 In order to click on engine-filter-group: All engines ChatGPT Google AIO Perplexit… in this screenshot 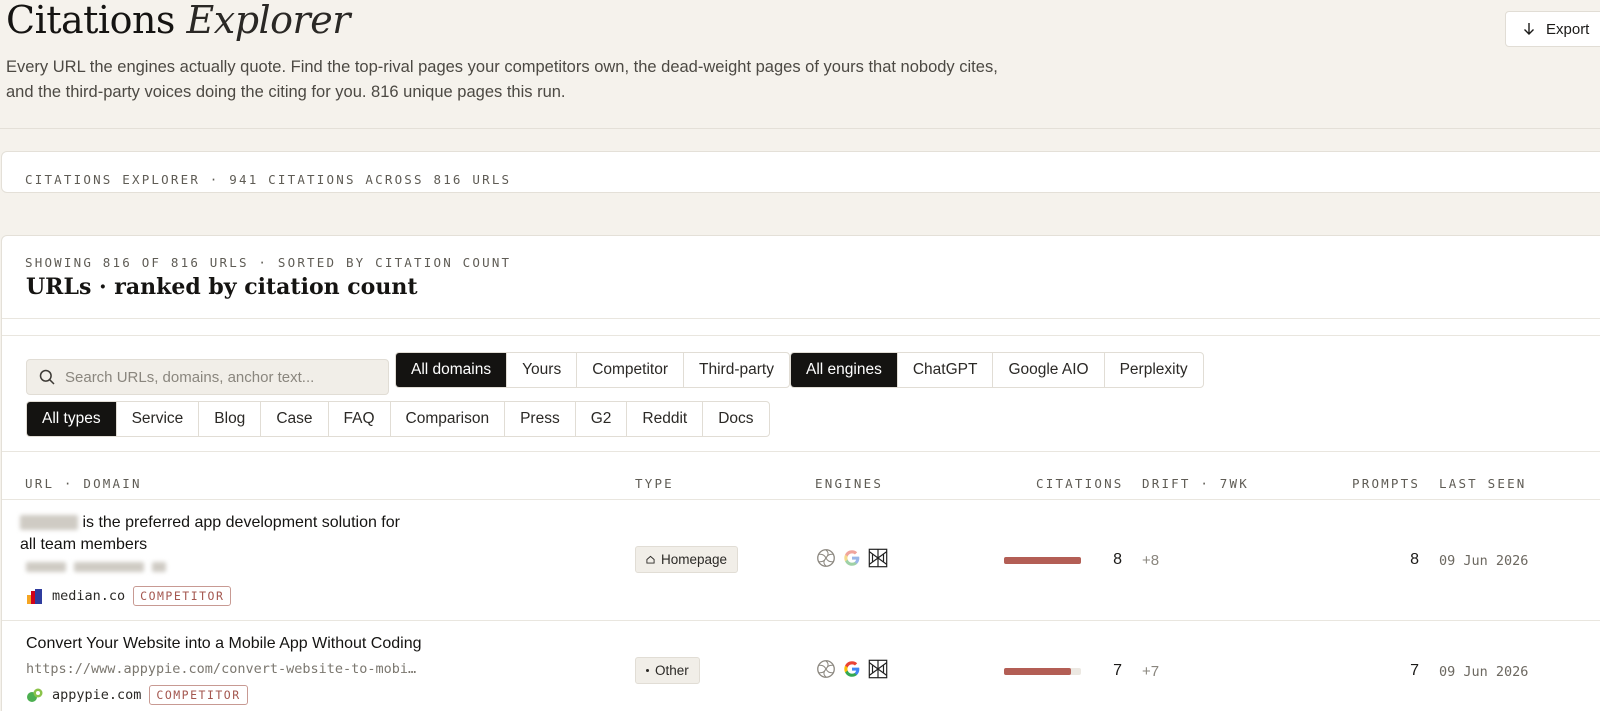, I will do `click(997, 370)`.